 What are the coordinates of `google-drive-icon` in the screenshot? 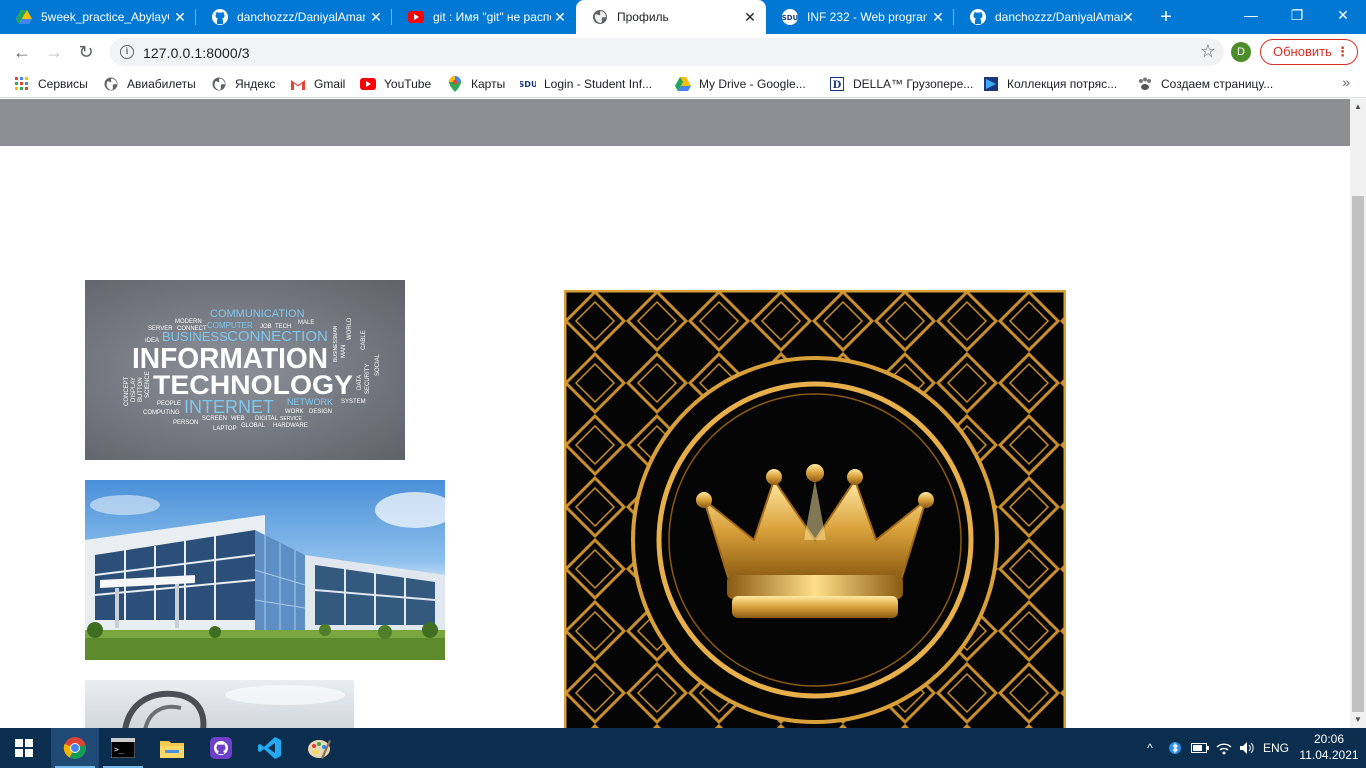 It's located at (24, 17).